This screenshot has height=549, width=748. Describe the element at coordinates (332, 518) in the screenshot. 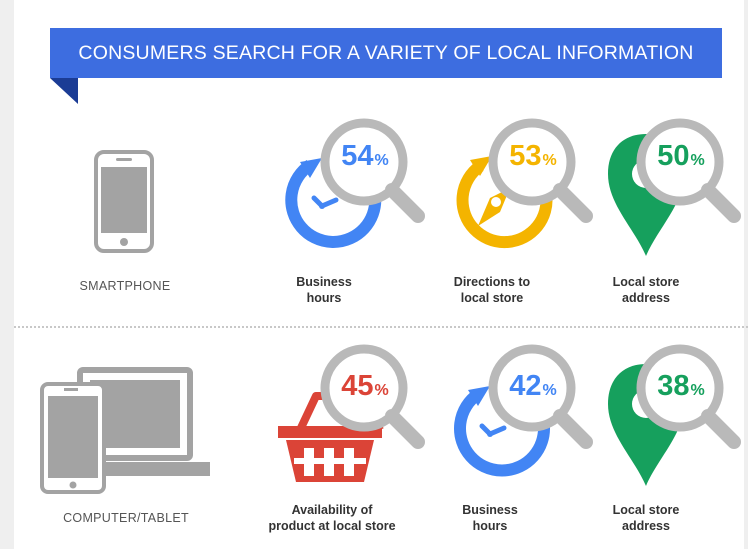

I see `caption-availability: Availability of product at local store` at that location.